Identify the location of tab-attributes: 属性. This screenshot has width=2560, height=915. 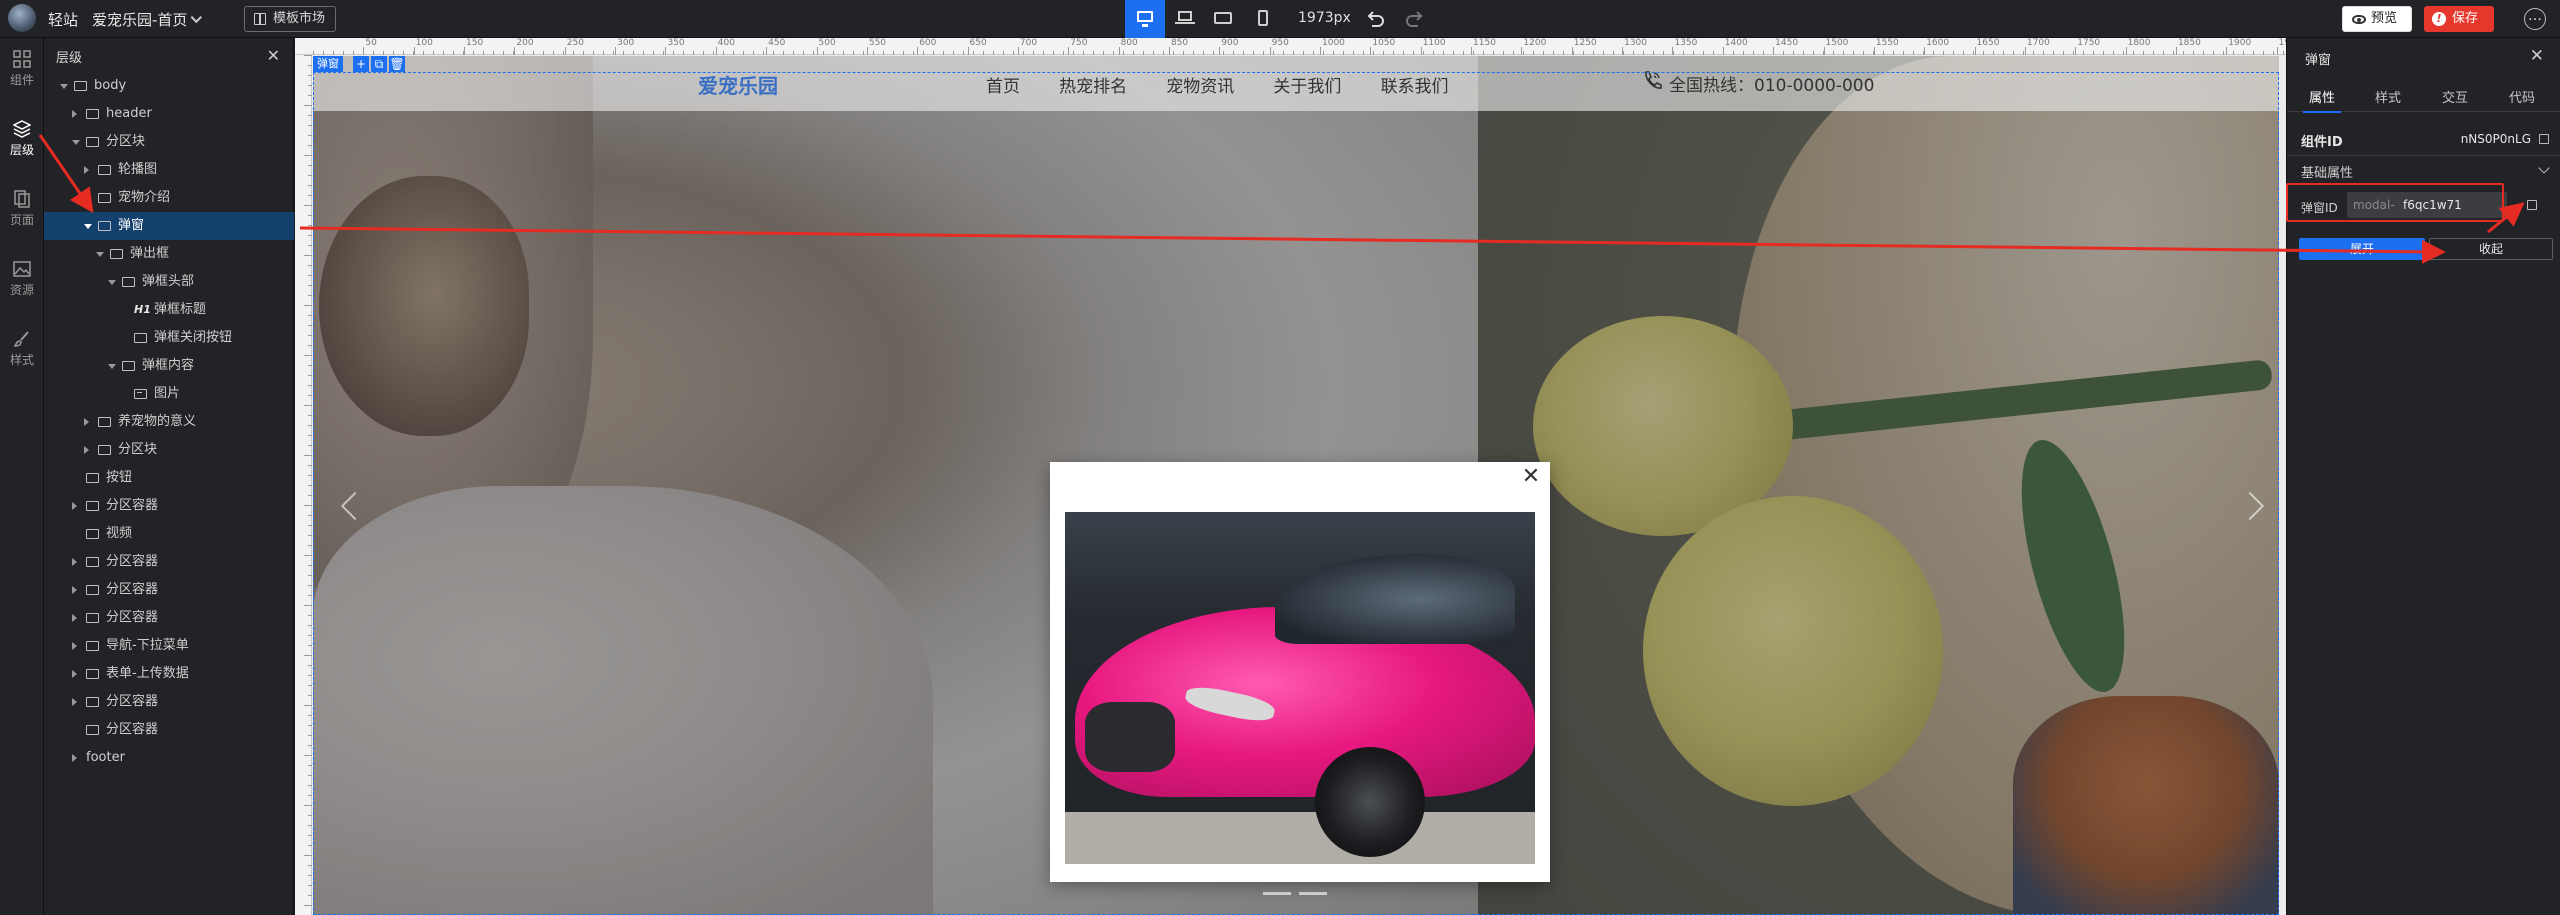
(2322, 100).